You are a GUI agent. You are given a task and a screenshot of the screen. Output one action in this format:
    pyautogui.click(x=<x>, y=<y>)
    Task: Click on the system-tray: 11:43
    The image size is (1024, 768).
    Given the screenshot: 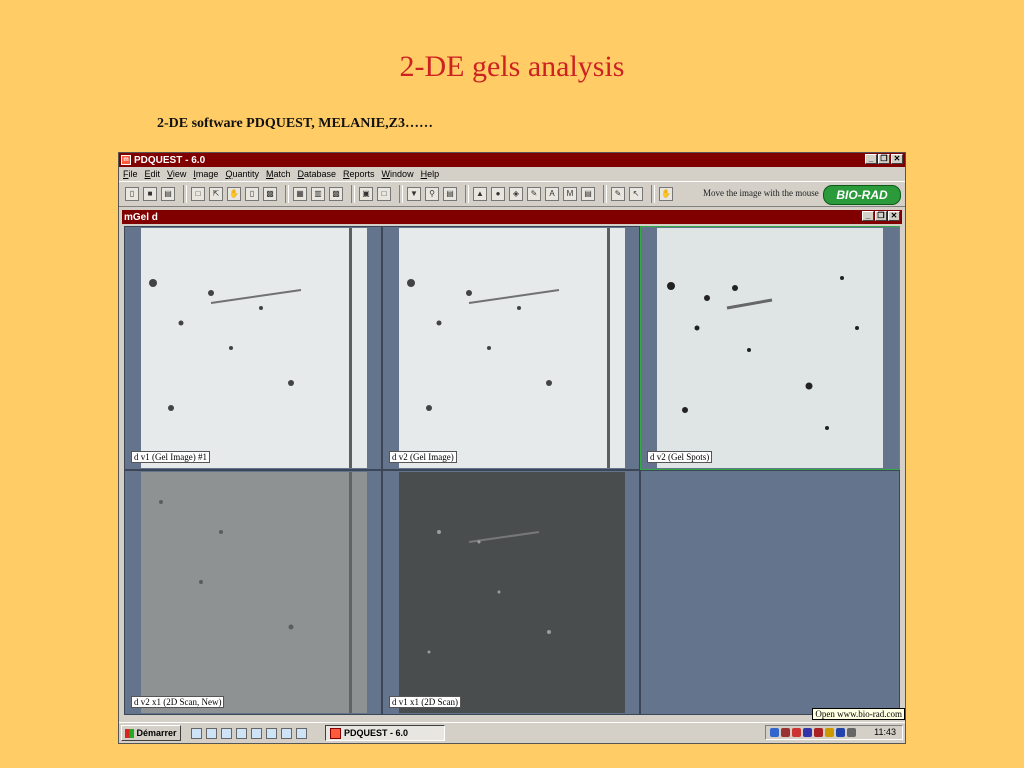 What is the action you would take?
    pyautogui.click(x=834, y=732)
    